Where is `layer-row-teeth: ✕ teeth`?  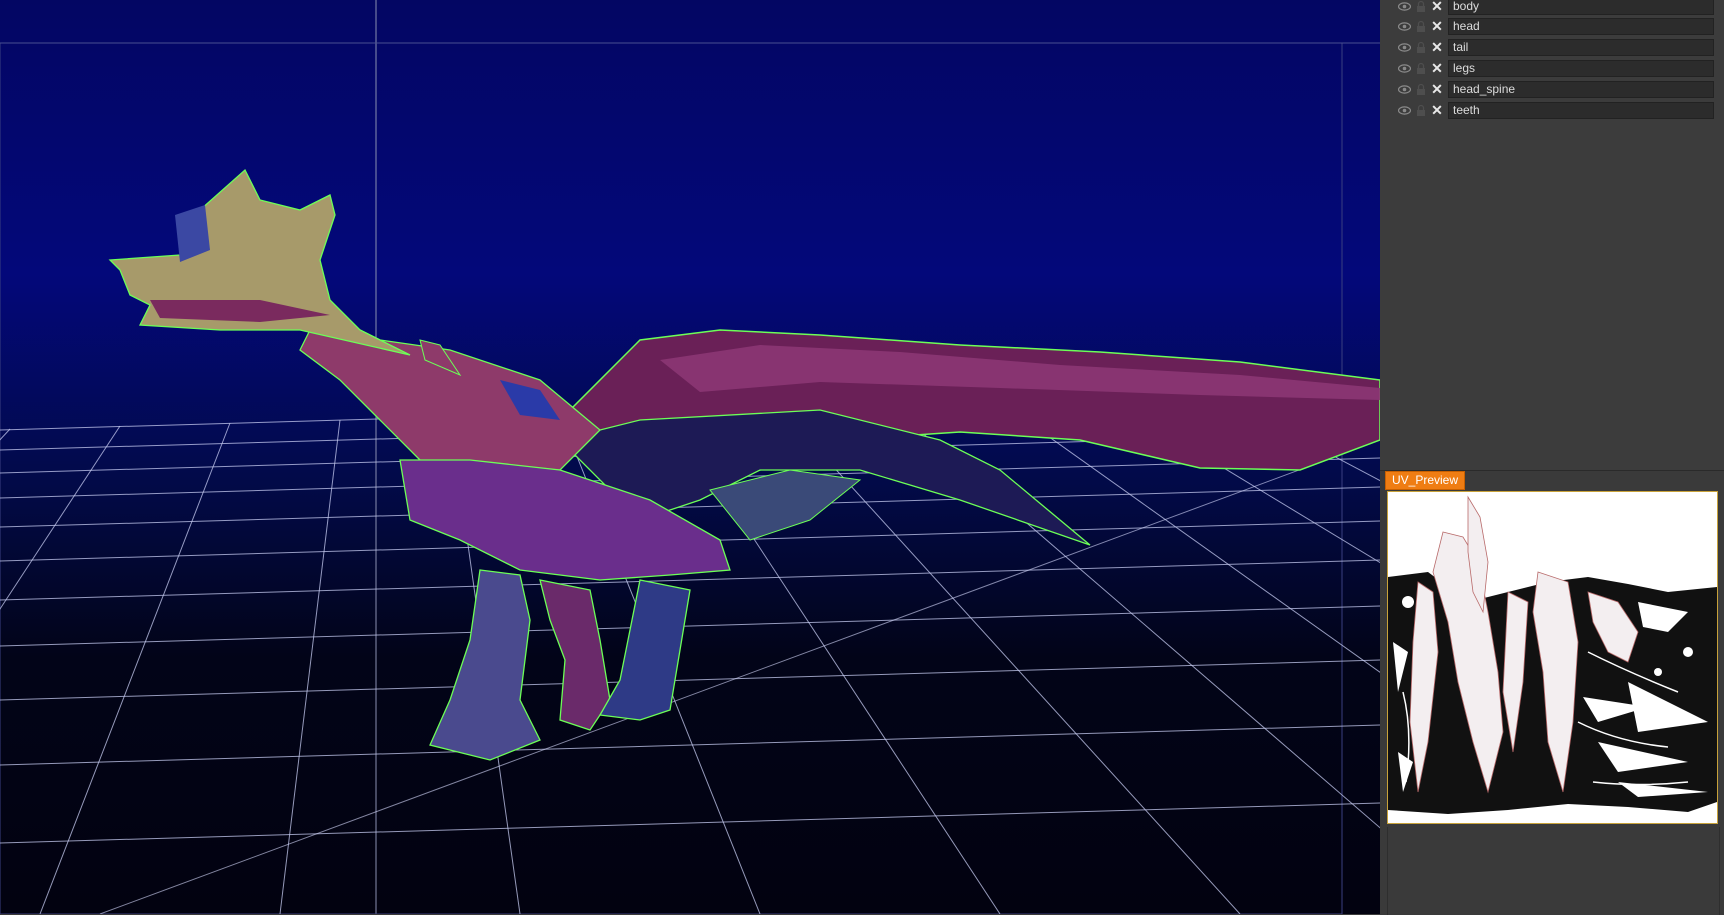 layer-row-teeth: ✕ teeth is located at coordinates (1556, 111).